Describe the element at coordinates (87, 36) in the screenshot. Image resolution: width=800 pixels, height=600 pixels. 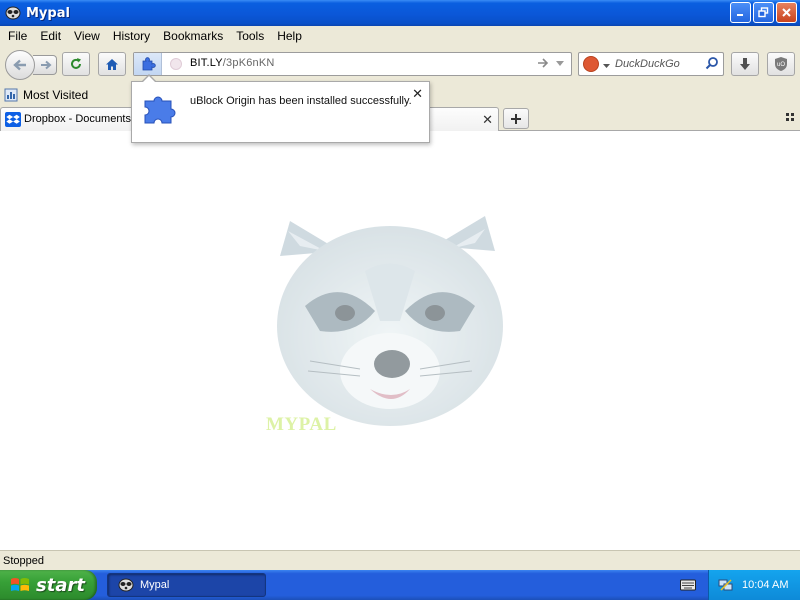
I see `menu-view: View` at that location.